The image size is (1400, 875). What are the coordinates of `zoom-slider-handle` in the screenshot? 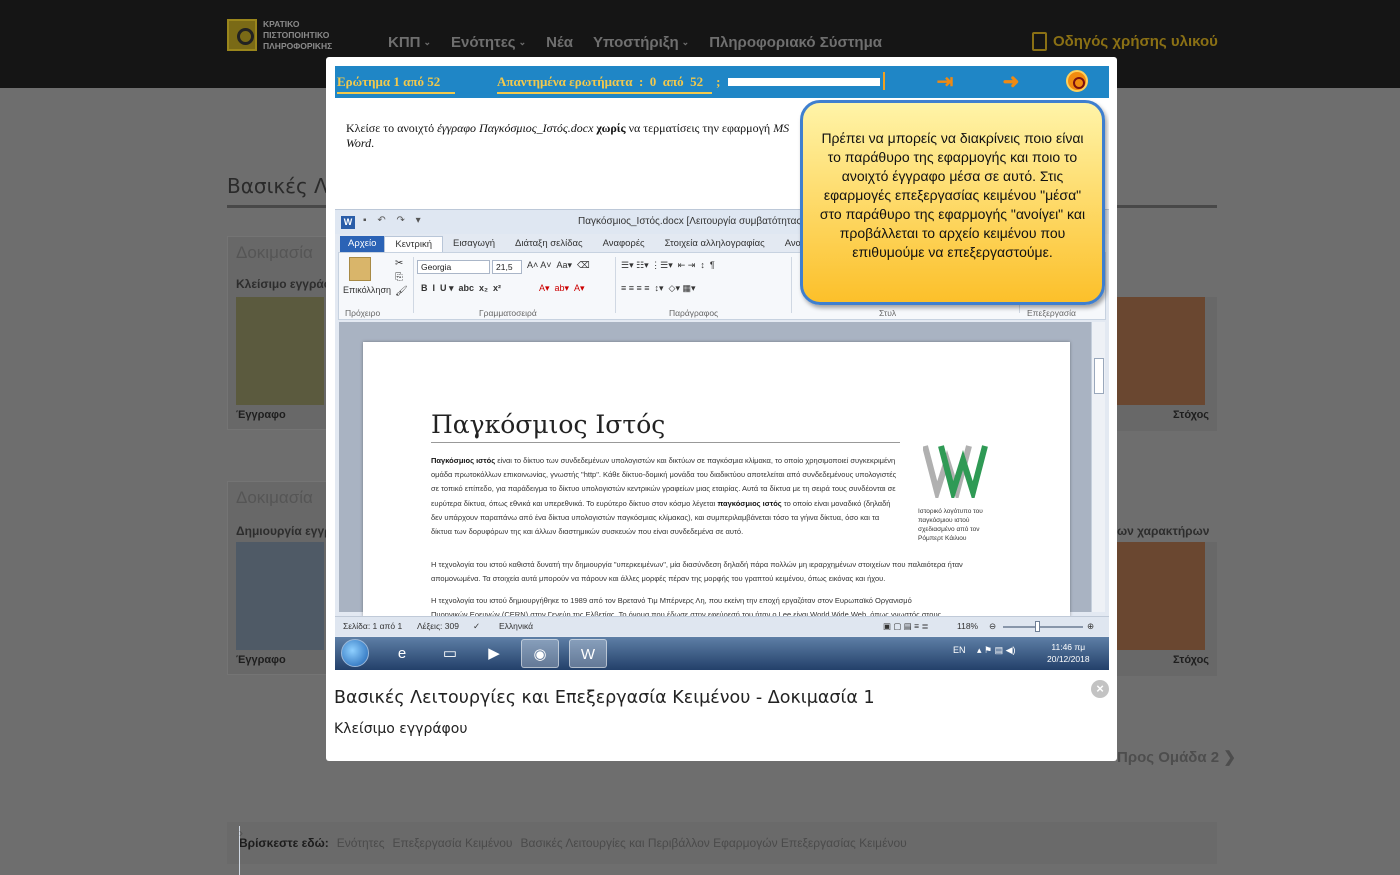 It's located at (1037, 626).